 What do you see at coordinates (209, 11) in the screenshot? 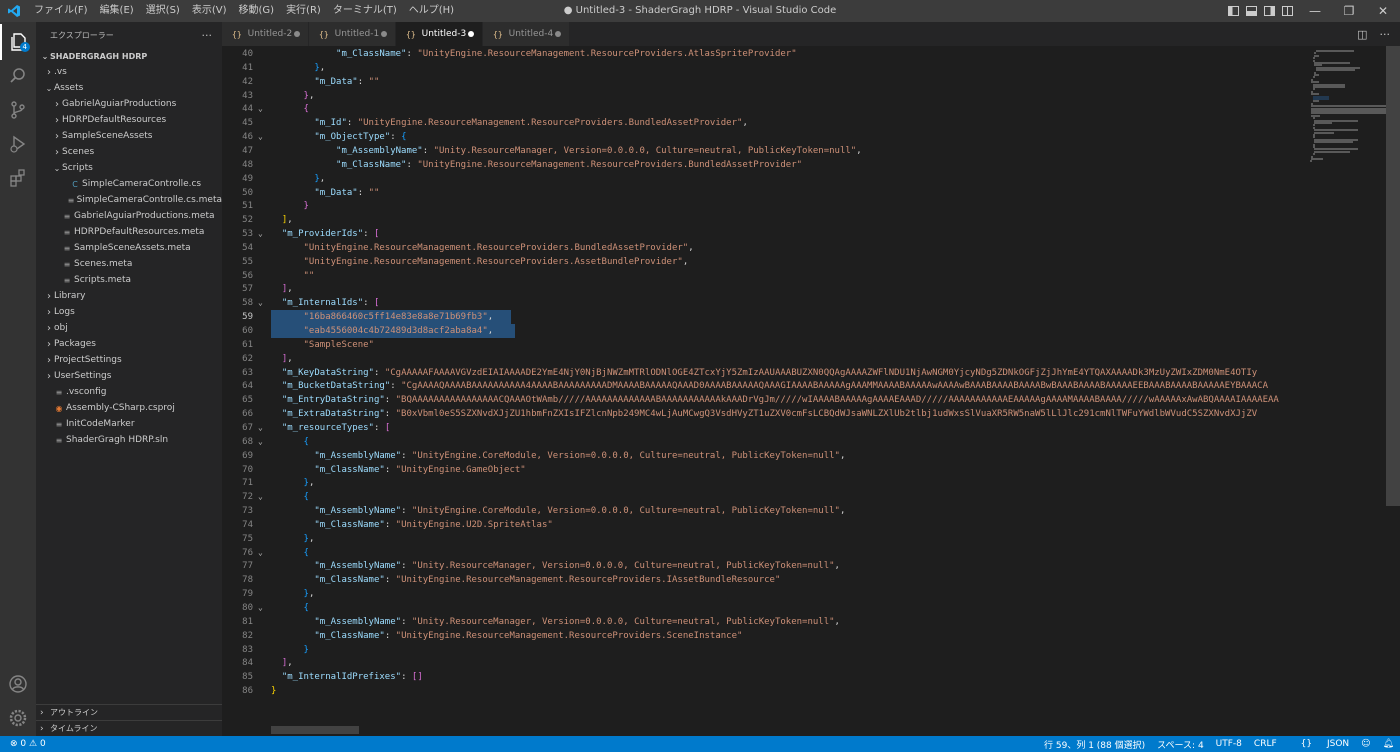
I see `menu-item: 表示(V)` at bounding box center [209, 11].